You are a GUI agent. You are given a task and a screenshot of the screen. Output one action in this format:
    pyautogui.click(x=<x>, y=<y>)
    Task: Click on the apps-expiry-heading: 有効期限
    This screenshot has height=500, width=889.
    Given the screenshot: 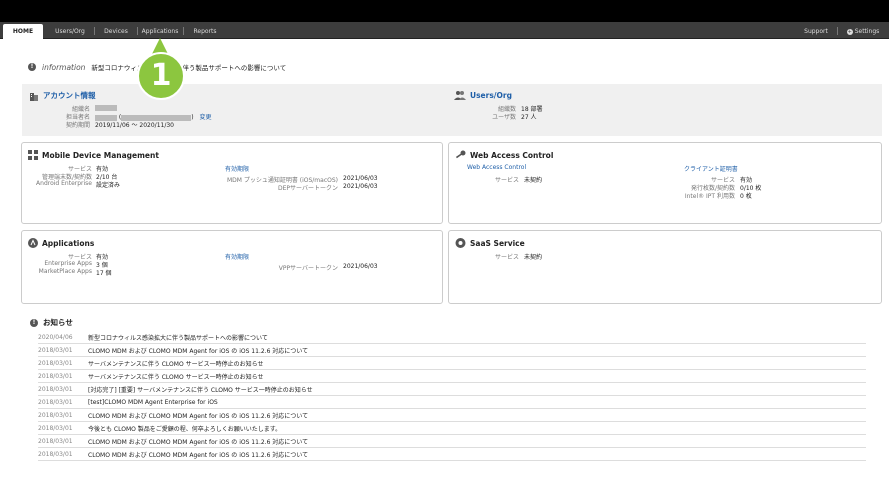 What is the action you would take?
    pyautogui.click(x=237, y=257)
    